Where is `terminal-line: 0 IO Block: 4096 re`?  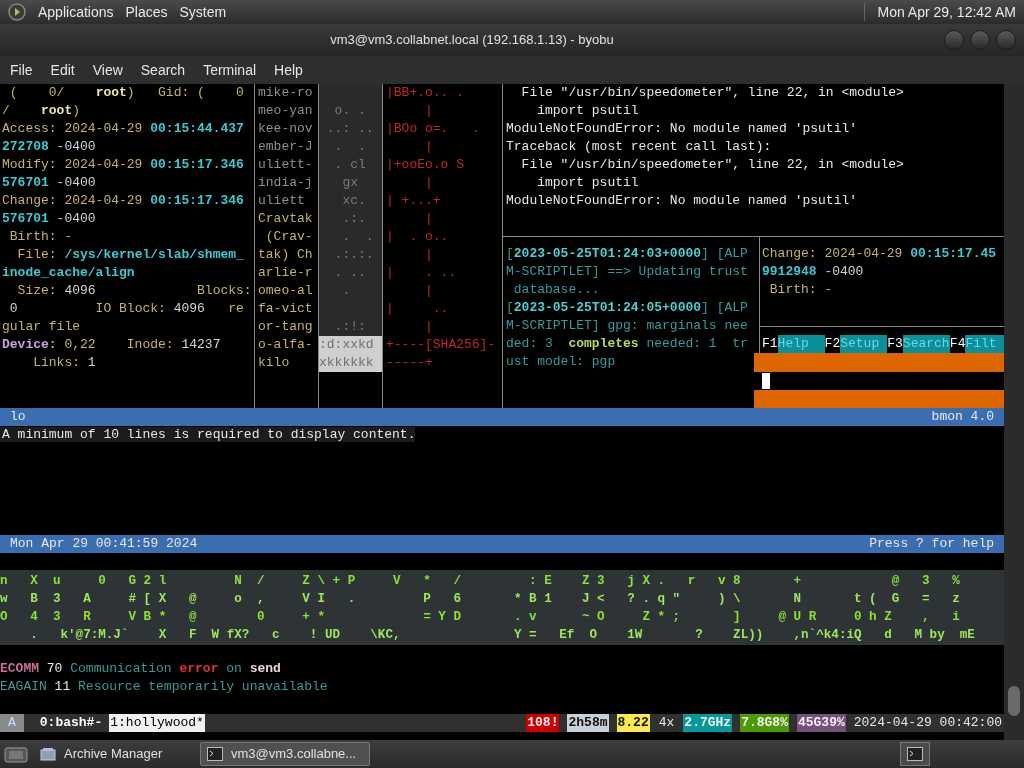
terminal-line: 0 IO Block: 4096 re is located at coordinates (126, 308).